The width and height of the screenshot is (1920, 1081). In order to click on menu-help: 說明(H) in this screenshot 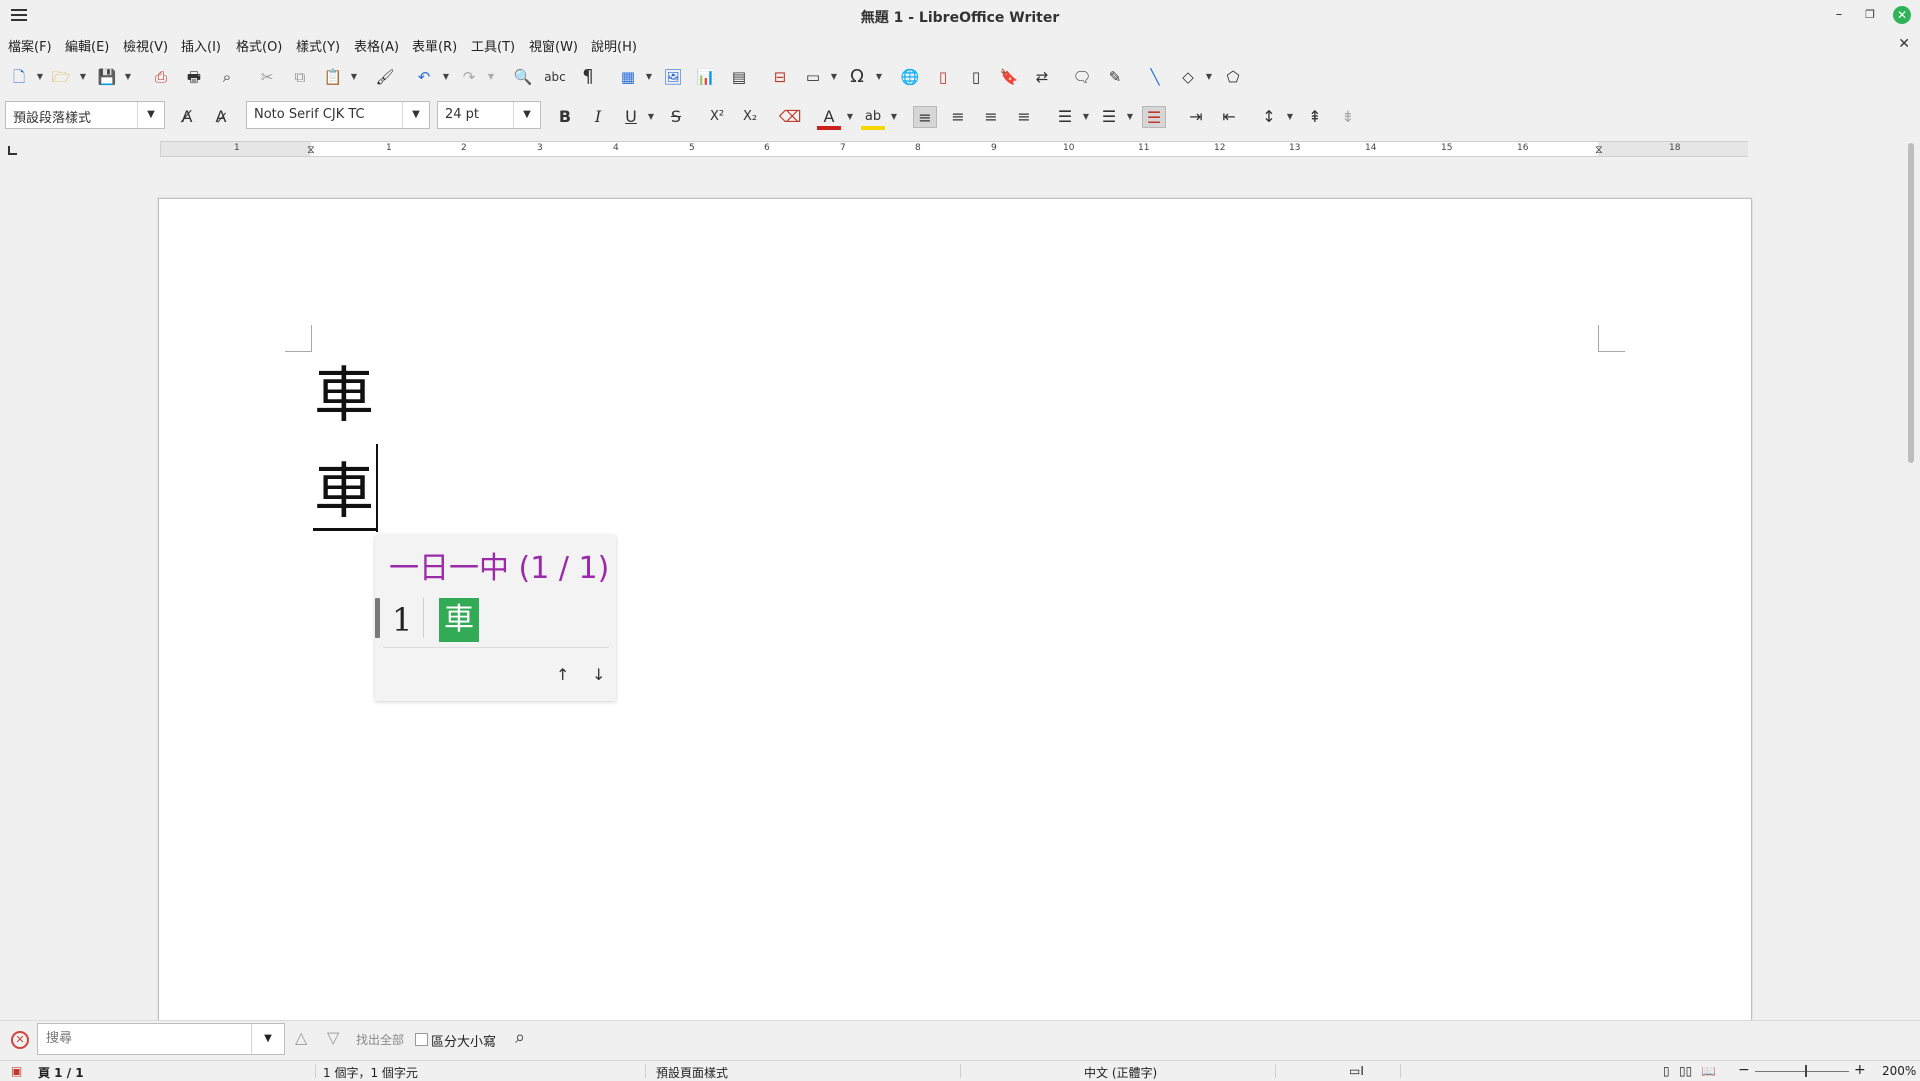, I will do `click(614, 45)`.